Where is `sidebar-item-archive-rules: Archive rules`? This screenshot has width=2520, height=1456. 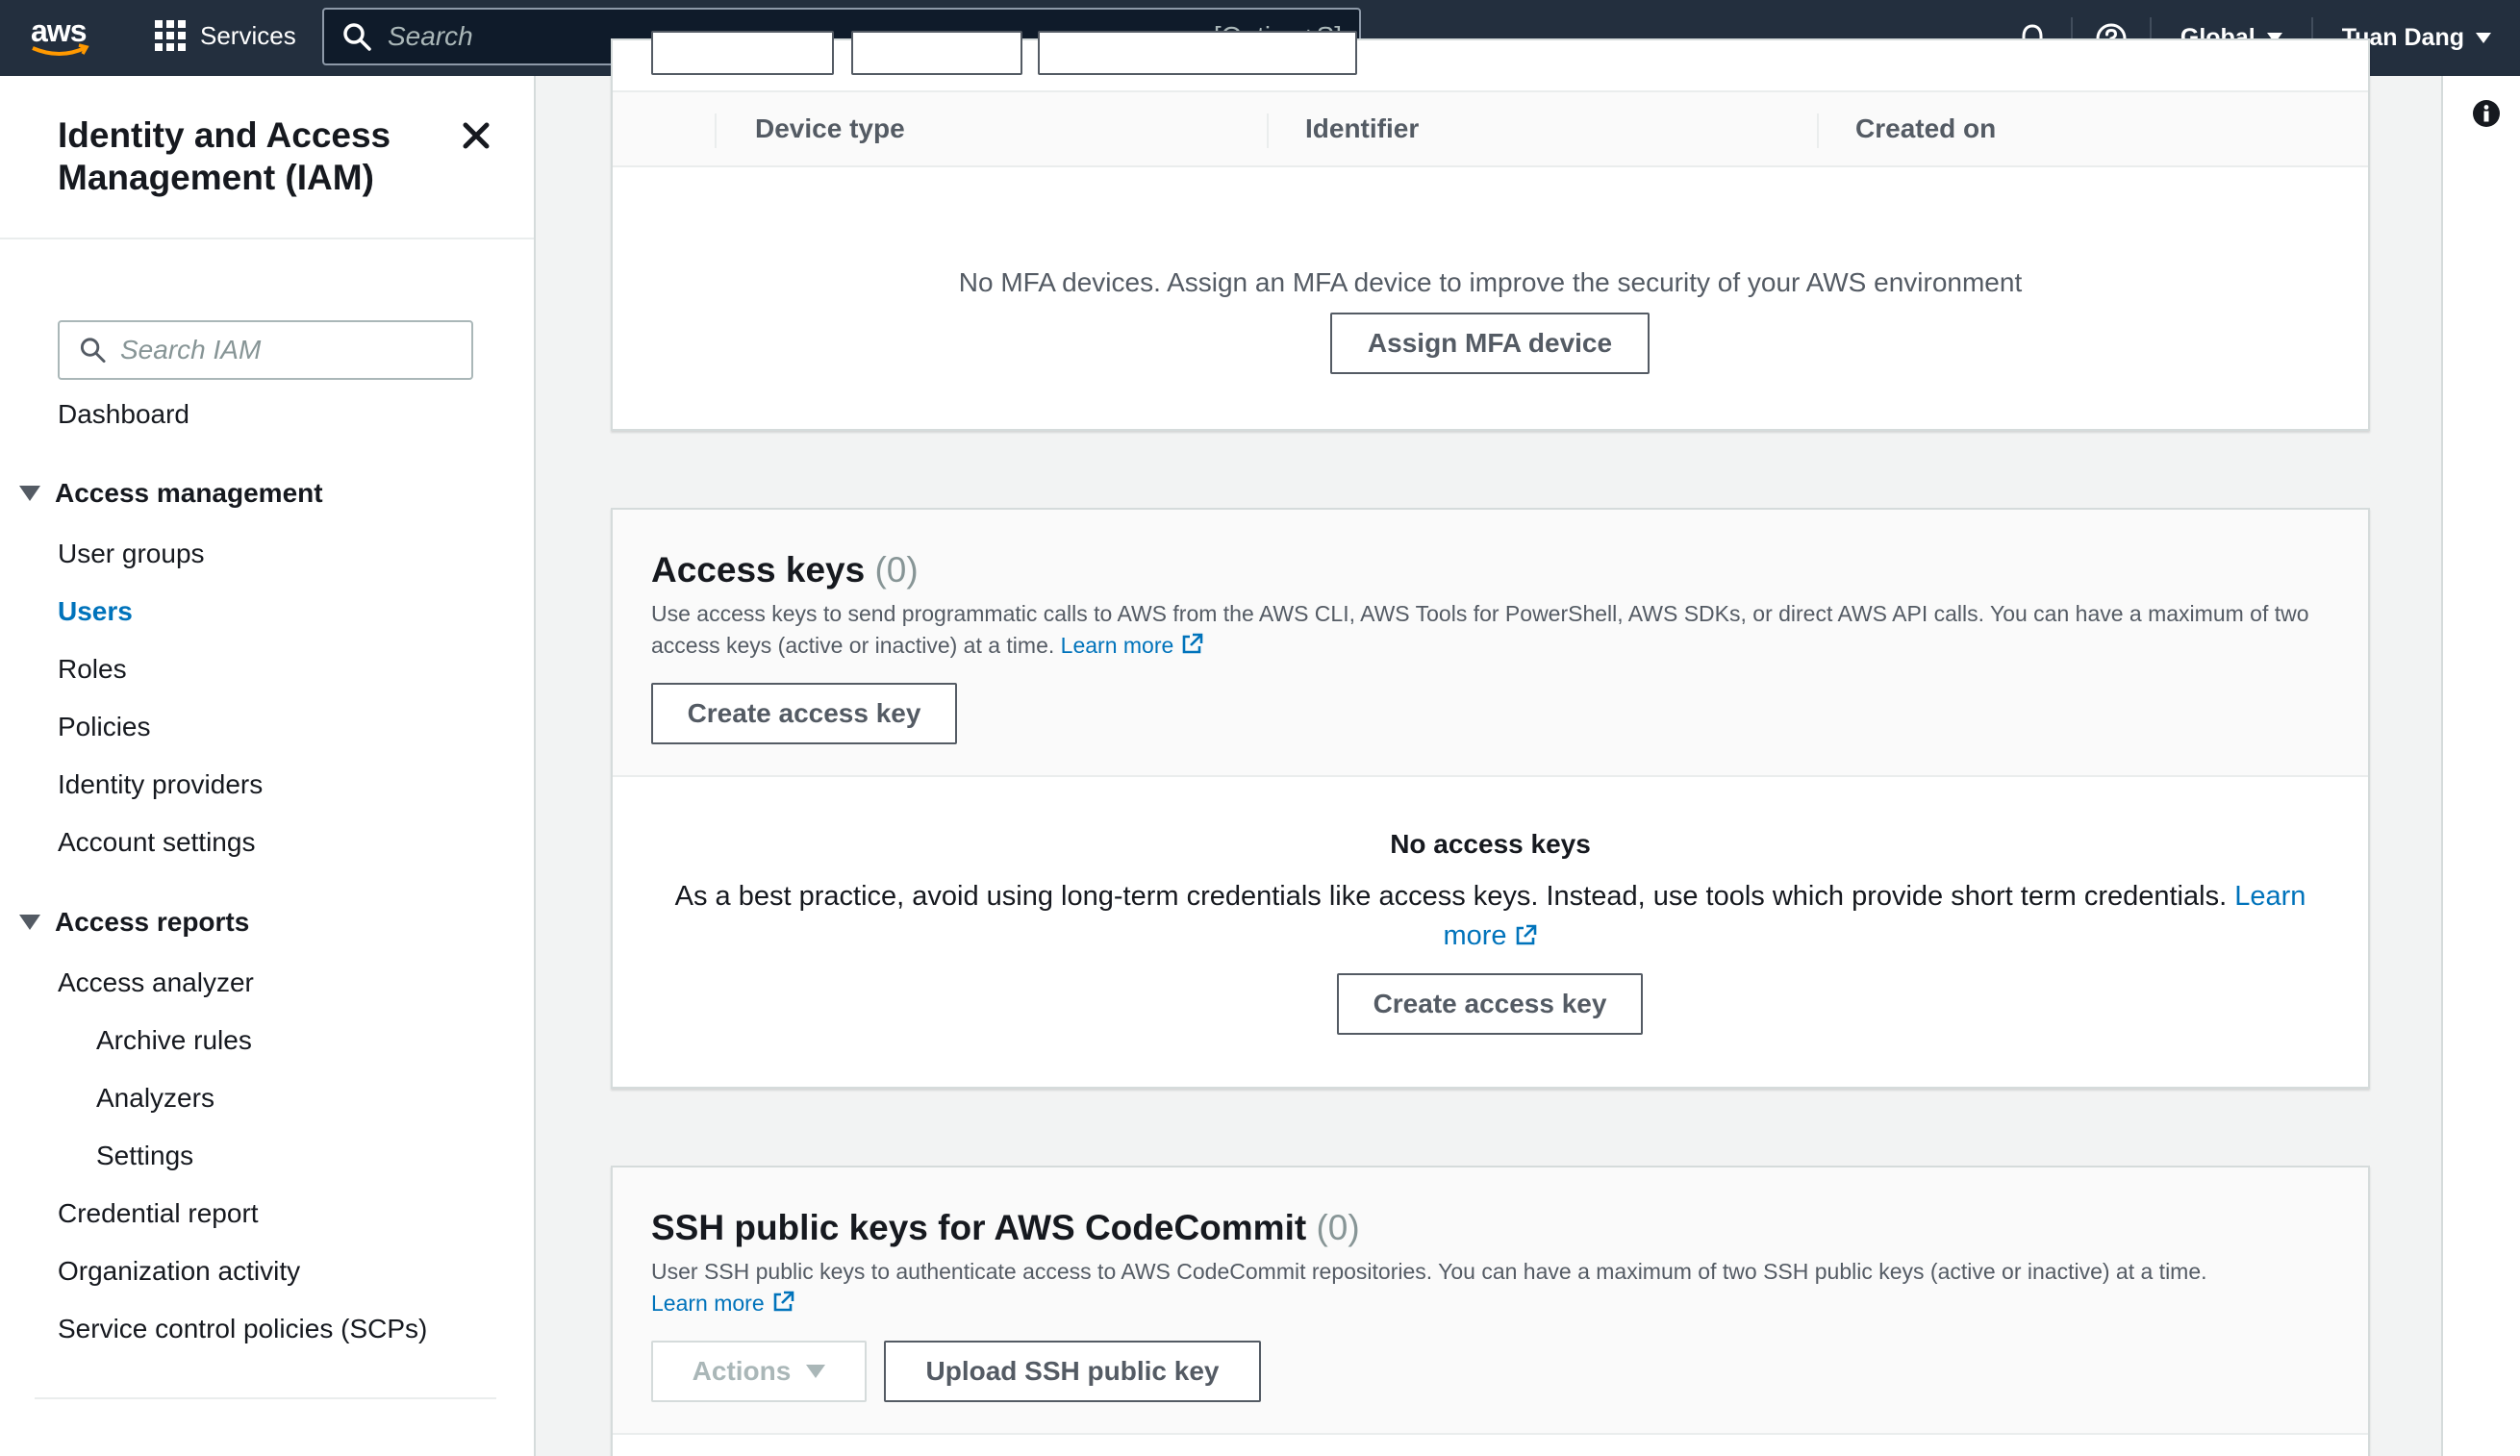 sidebar-item-archive-rules: Archive rules is located at coordinates (174, 1040).